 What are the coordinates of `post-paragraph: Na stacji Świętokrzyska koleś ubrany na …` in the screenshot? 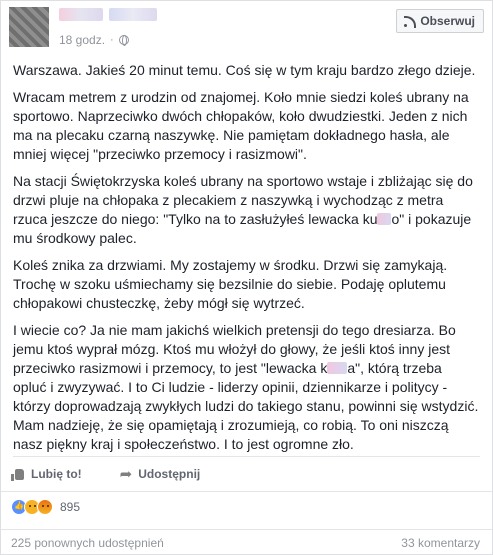 It's located at (246, 210).